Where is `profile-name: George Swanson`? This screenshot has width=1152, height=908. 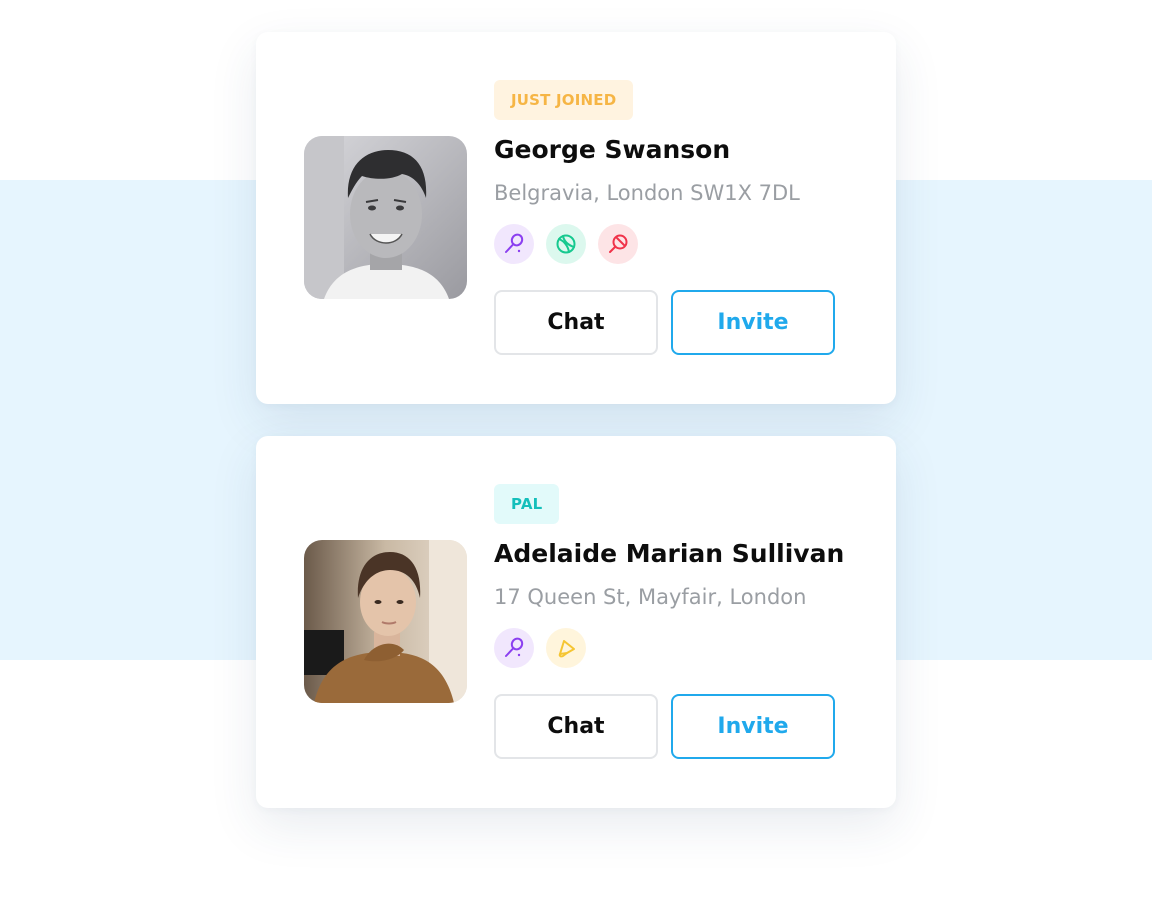 profile-name: George Swanson is located at coordinates (612, 149).